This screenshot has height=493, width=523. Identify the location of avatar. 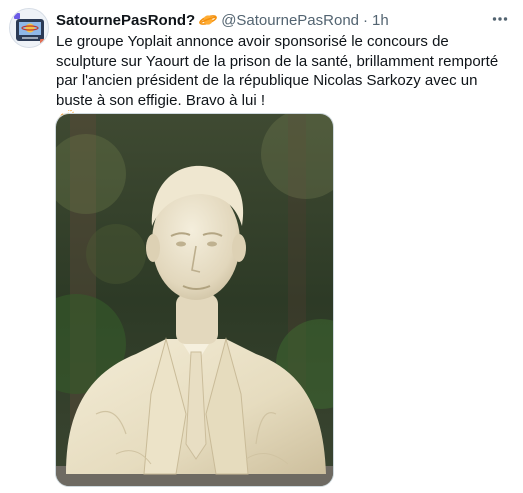
(29, 28).